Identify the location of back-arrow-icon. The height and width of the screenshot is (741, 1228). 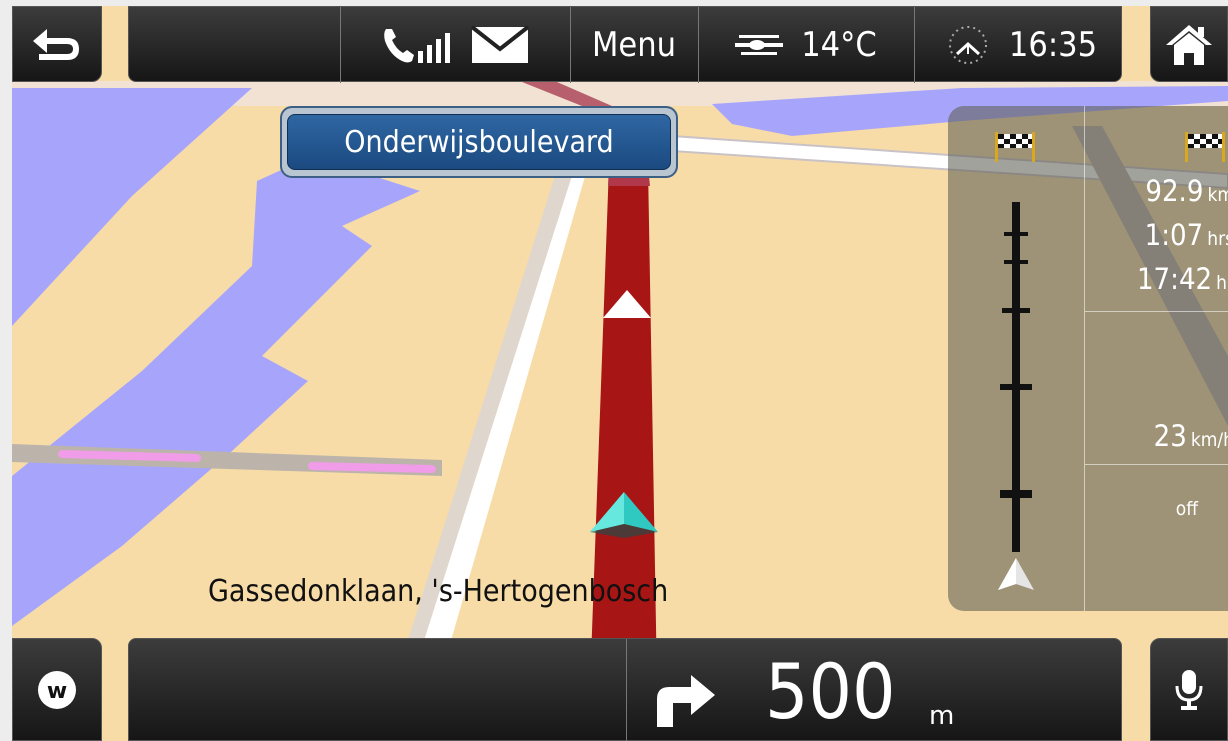
(56, 44).